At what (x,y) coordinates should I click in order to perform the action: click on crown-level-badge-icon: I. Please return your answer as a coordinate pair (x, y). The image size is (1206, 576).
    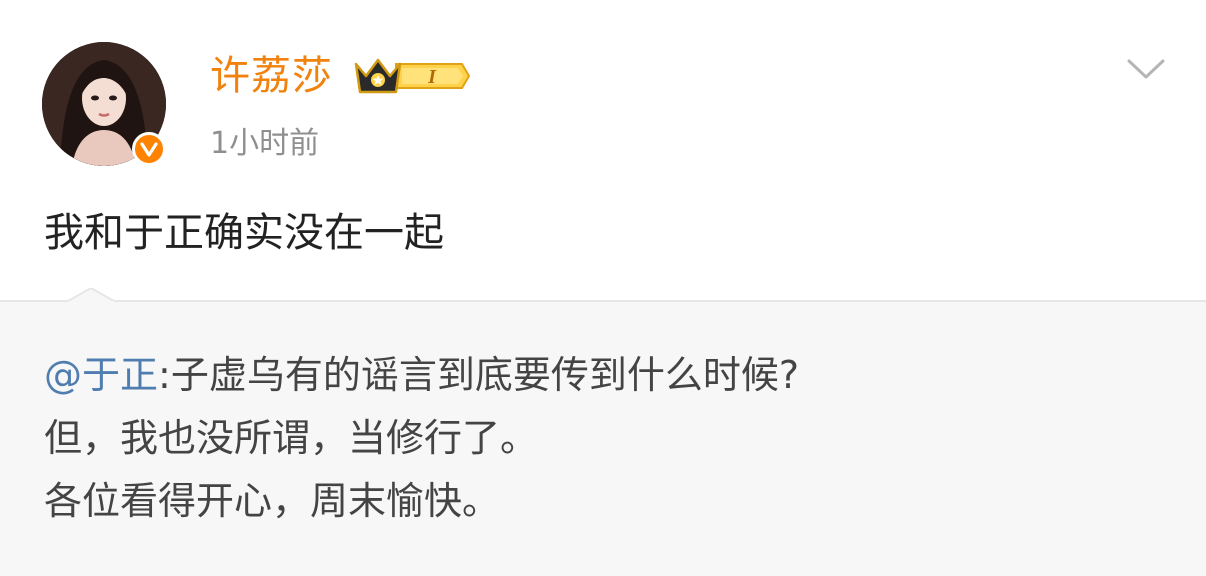
    Looking at the image, I should click on (412, 76).